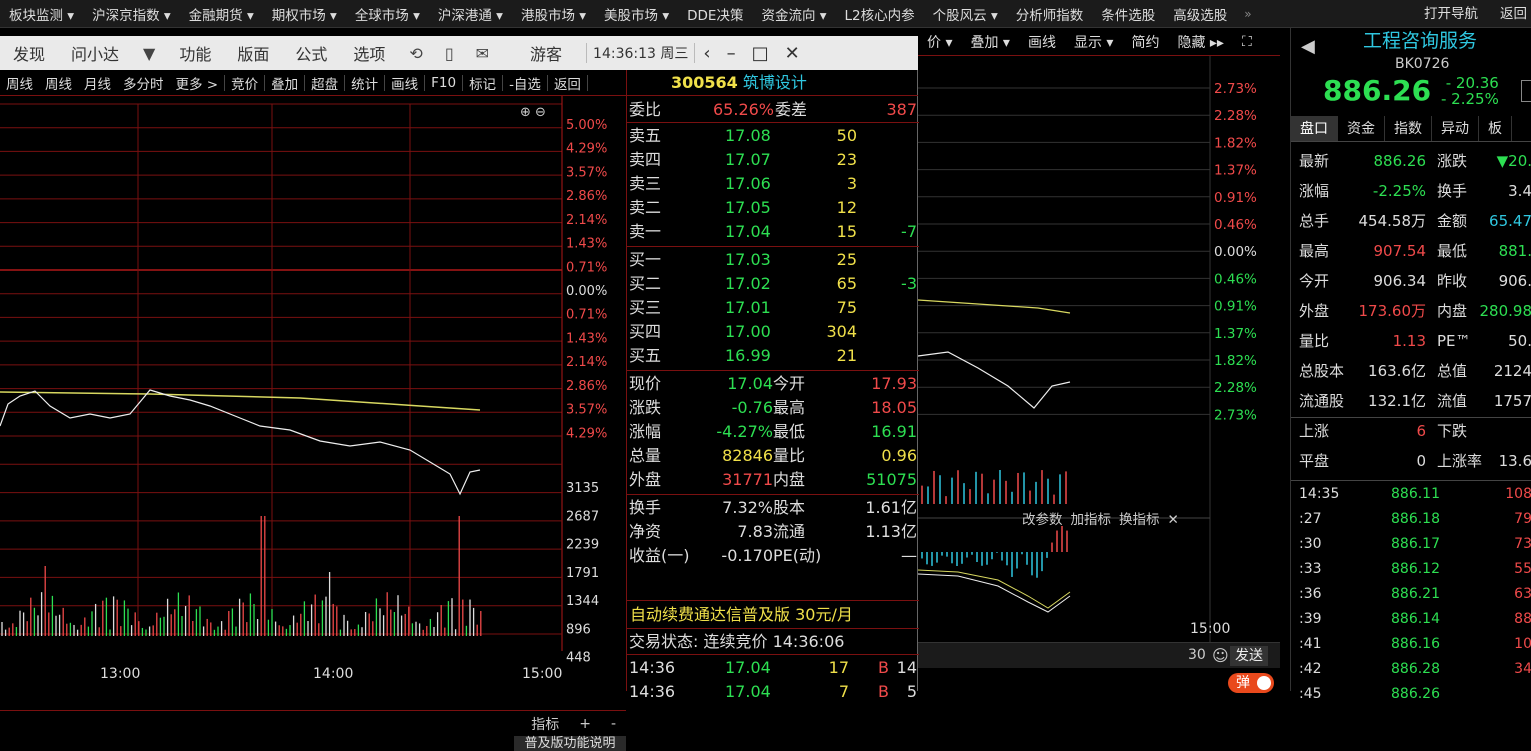 The width and height of the screenshot is (1531, 751). I want to click on volume-axis-label: 2239, so click(582, 545).